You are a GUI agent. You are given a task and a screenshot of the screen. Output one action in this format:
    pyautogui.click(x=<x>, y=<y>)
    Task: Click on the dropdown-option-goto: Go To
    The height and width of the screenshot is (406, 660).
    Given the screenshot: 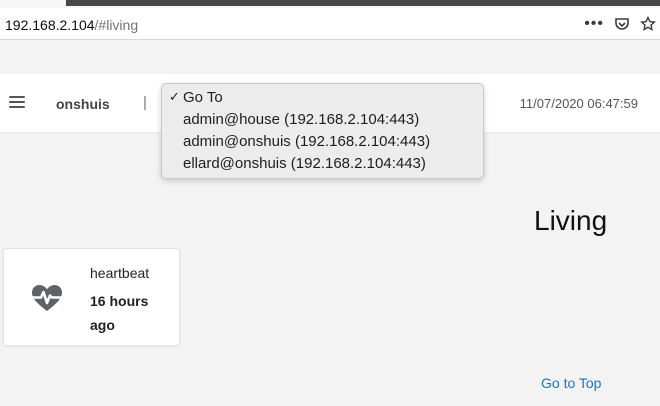 What is the action you would take?
    pyautogui.click(x=203, y=97)
    